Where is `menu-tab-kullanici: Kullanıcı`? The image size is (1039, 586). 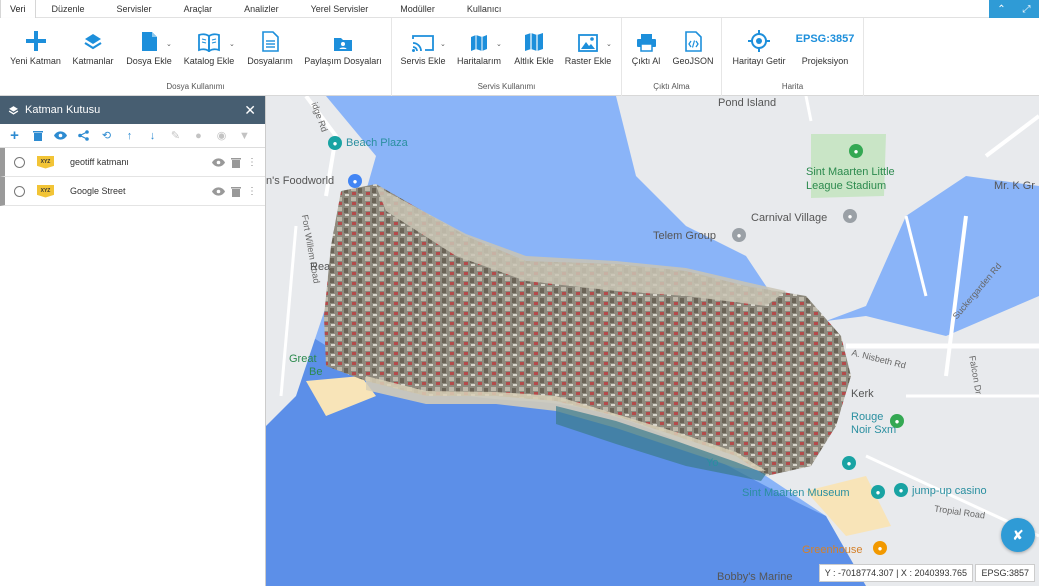 menu-tab-kullanici: Kullanıcı is located at coordinates (484, 9).